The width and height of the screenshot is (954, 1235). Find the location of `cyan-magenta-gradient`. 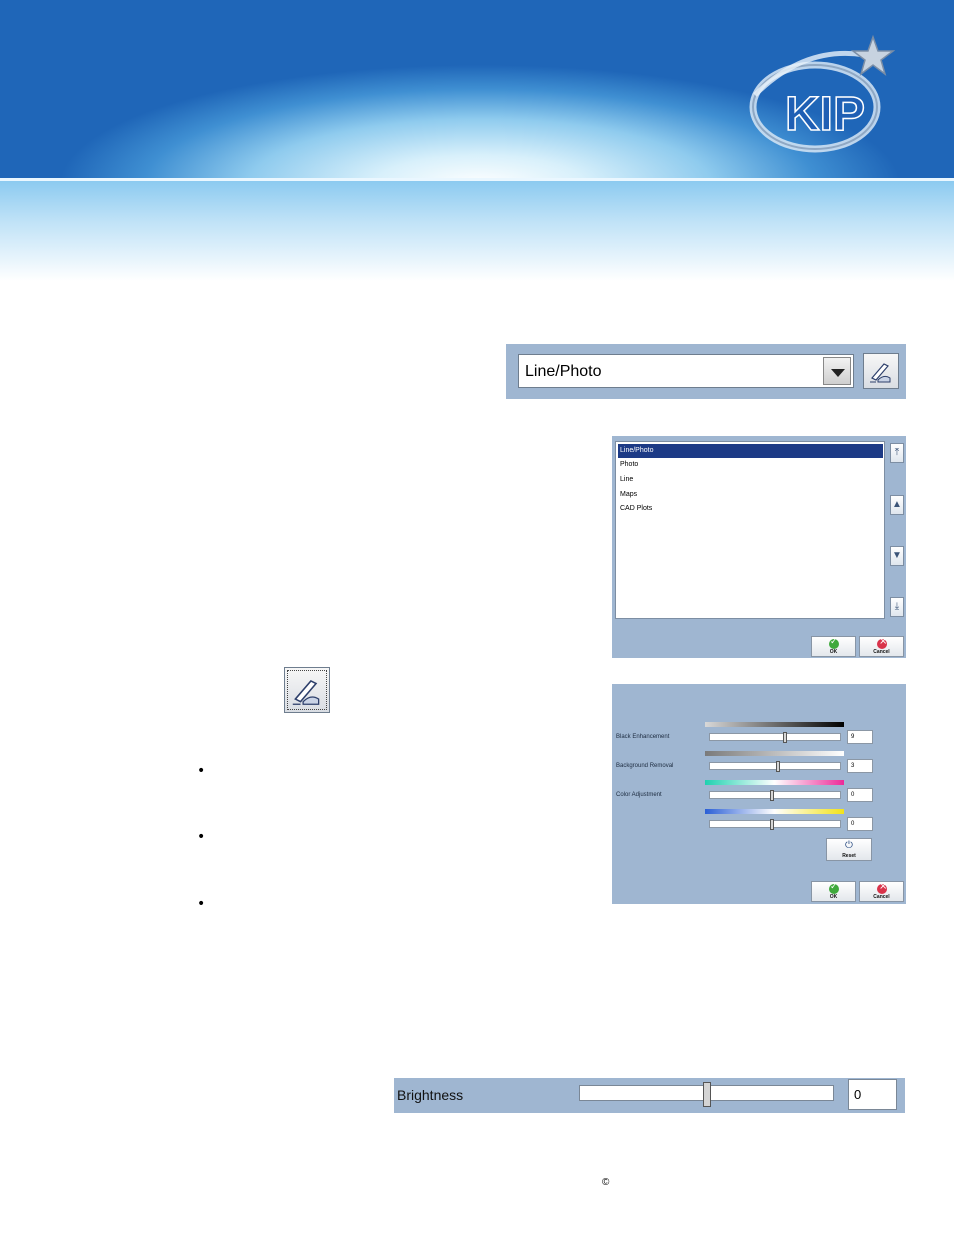

cyan-magenta-gradient is located at coordinates (774, 782).